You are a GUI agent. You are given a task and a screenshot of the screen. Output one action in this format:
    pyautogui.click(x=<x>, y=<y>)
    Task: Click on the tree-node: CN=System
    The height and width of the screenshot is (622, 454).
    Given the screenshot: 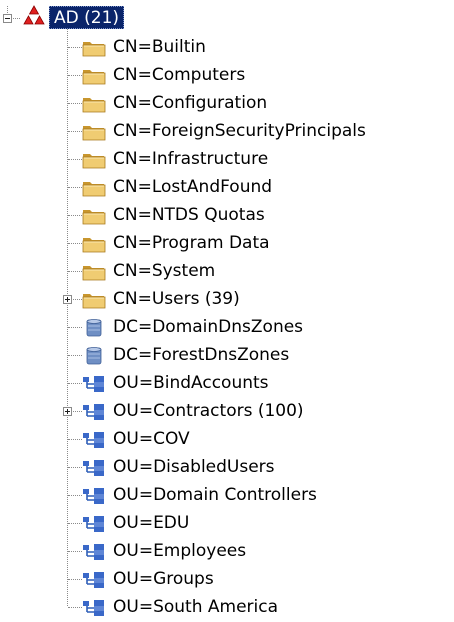 What is the action you would take?
    pyautogui.click(x=227, y=272)
    